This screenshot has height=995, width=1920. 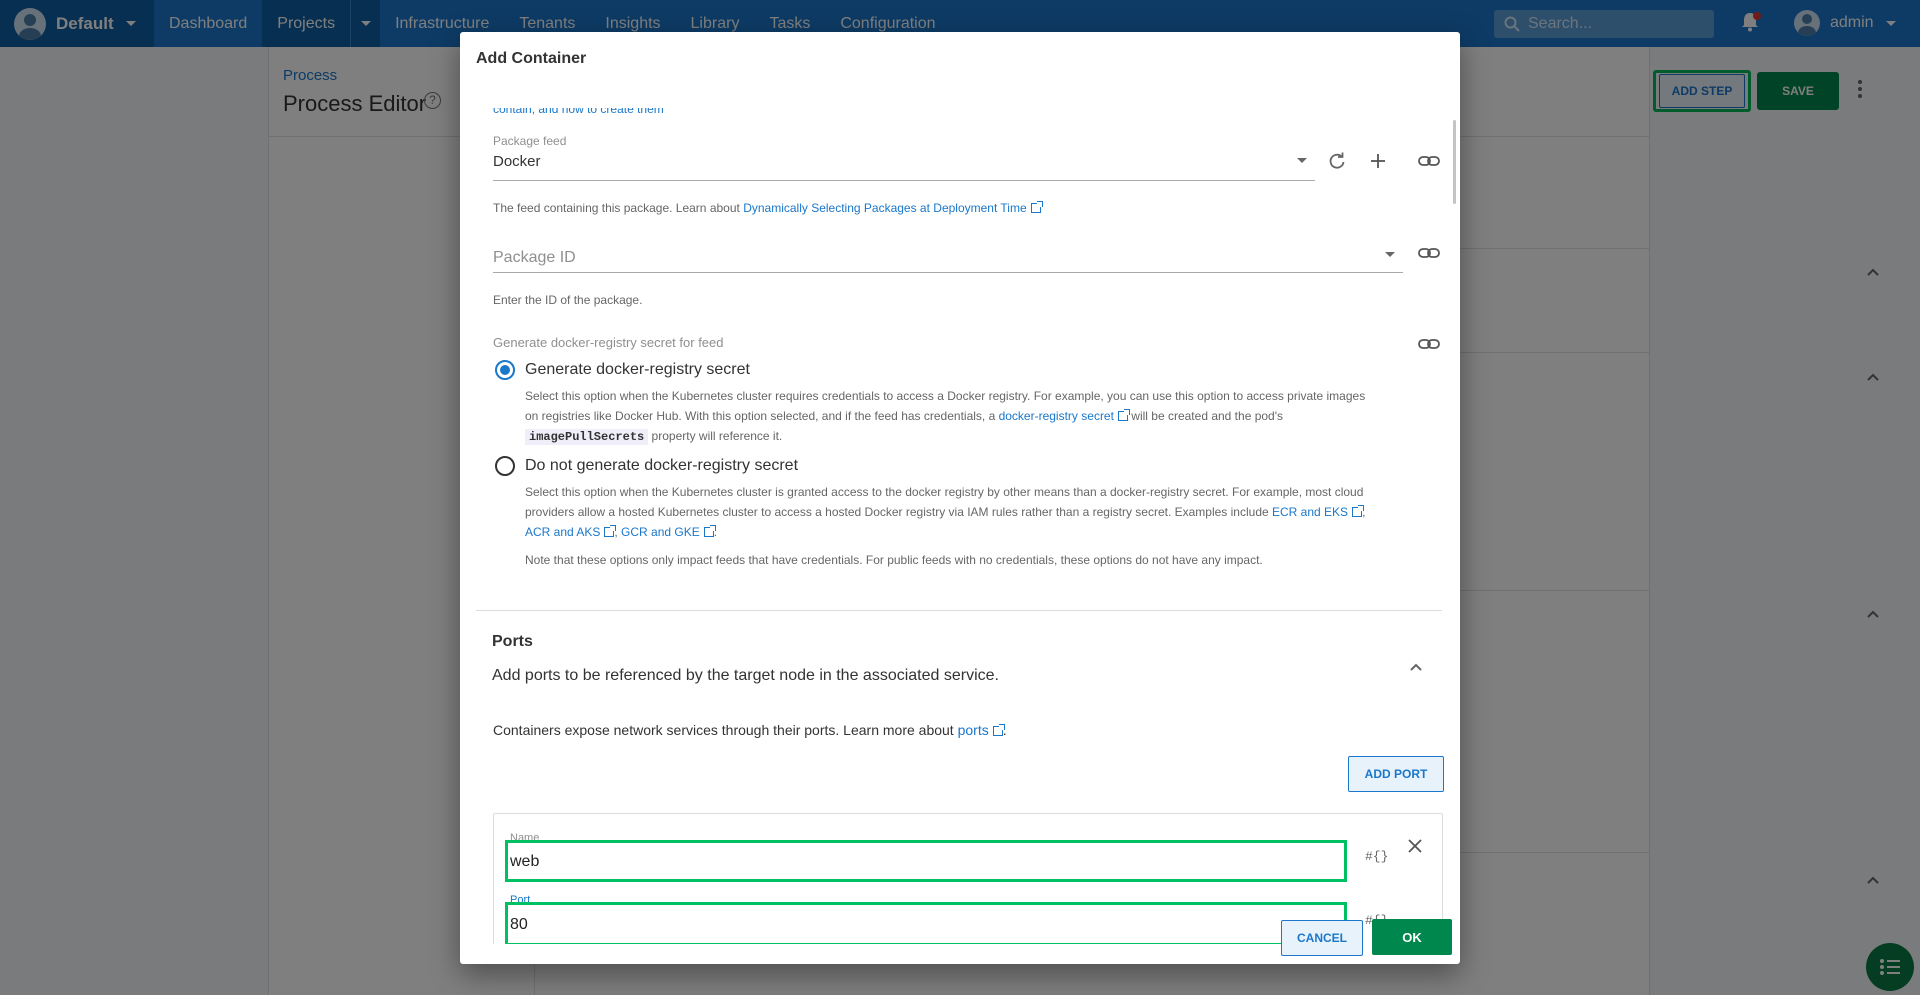 I want to click on port-number-input, so click(x=926, y=923).